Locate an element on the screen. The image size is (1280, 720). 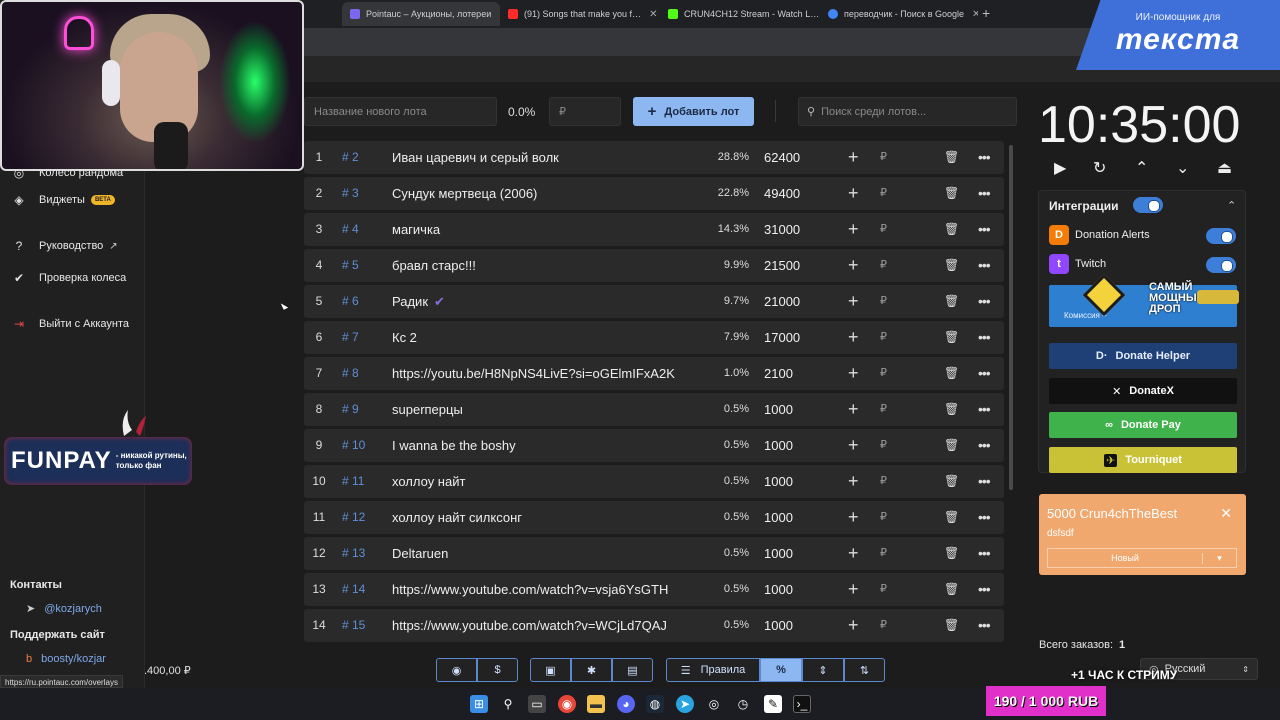
lot-id: # 3 is located at coordinates (350, 193).